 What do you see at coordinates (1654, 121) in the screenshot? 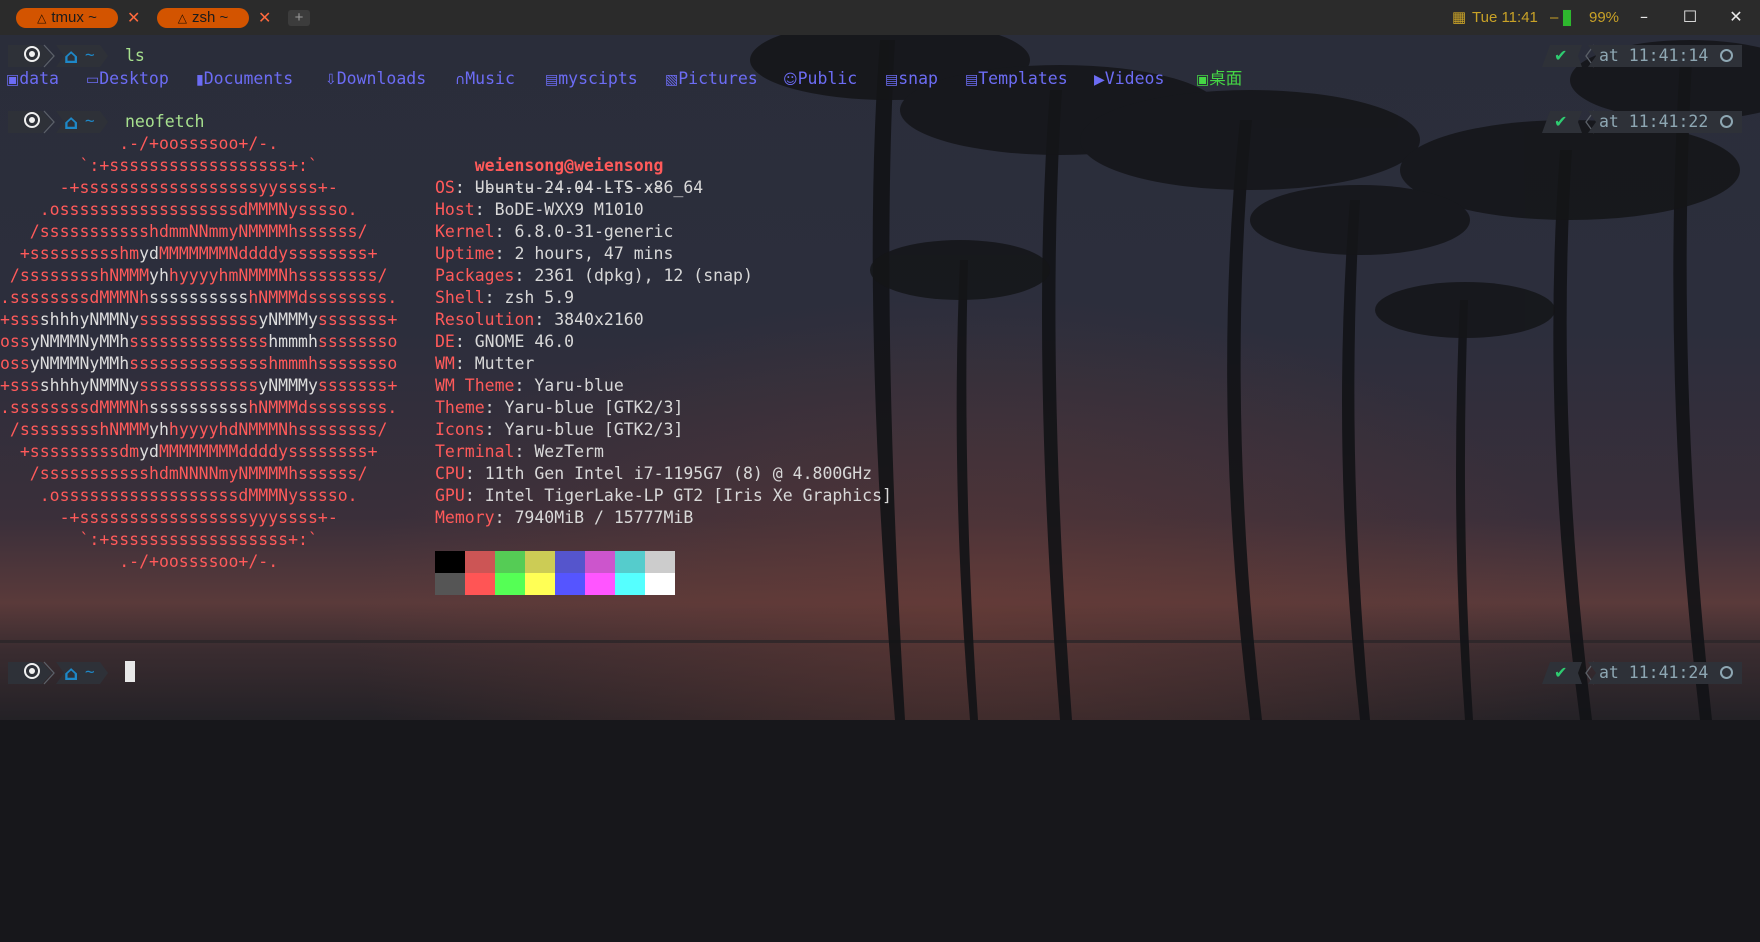
I see `command-timestamp: at 11:41:22` at bounding box center [1654, 121].